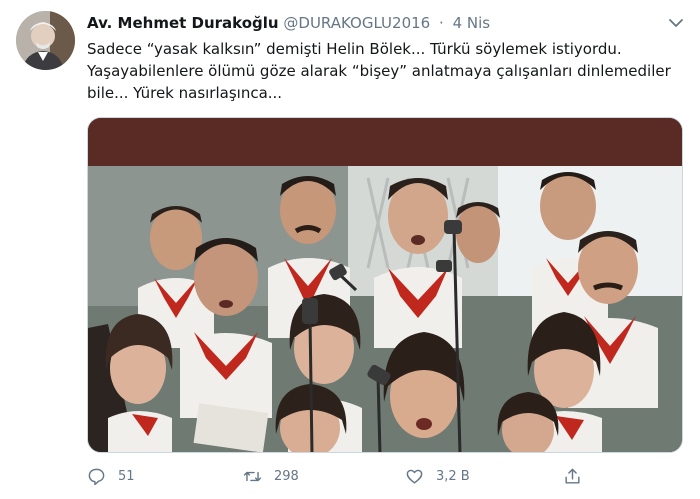 This screenshot has height=499, width=700. Describe the element at coordinates (271, 476) in the screenshot. I see `retweet-button: 298` at that location.